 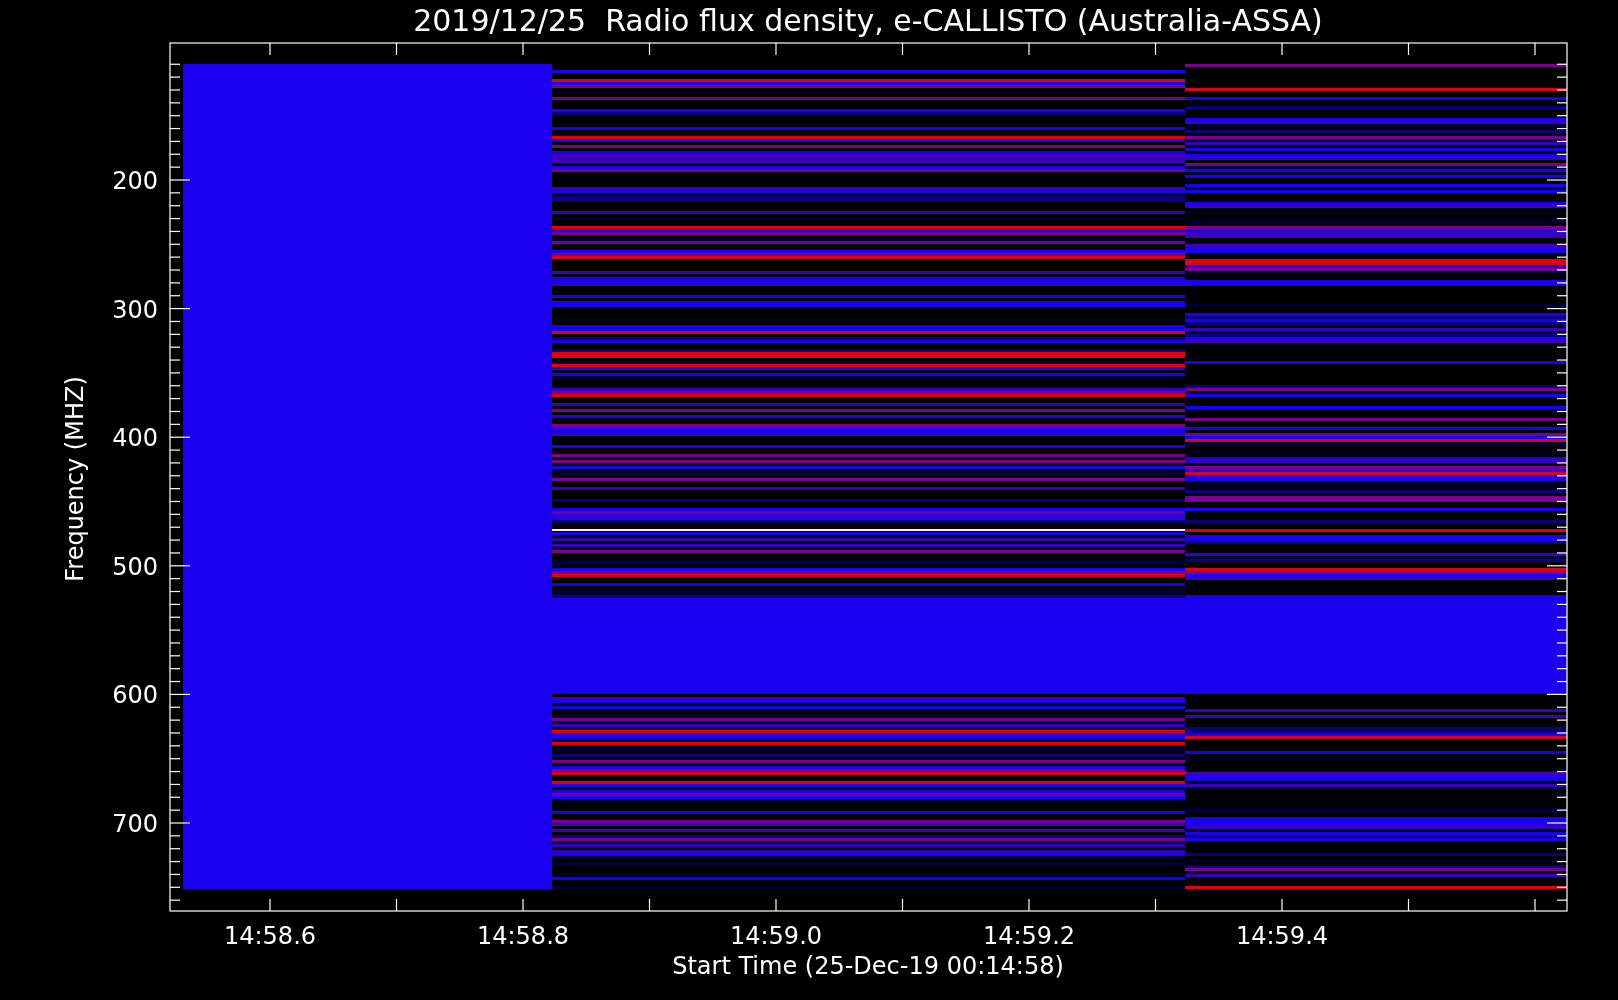 What do you see at coordinates (135, 824) in the screenshot?
I see `y-tick-label: 700` at bounding box center [135, 824].